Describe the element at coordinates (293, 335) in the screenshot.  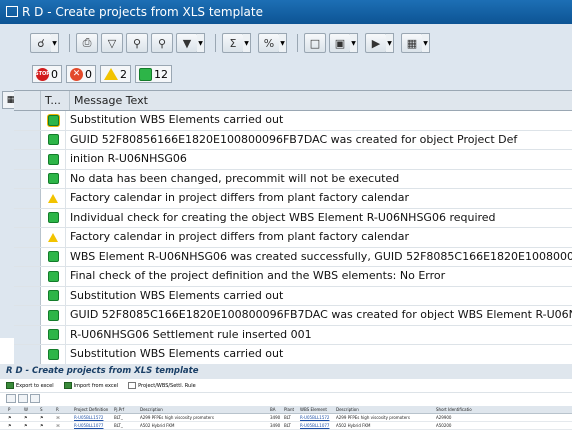
I see `message-row: R-U06NHSG06 Settlement rule inserted 001` at that location.